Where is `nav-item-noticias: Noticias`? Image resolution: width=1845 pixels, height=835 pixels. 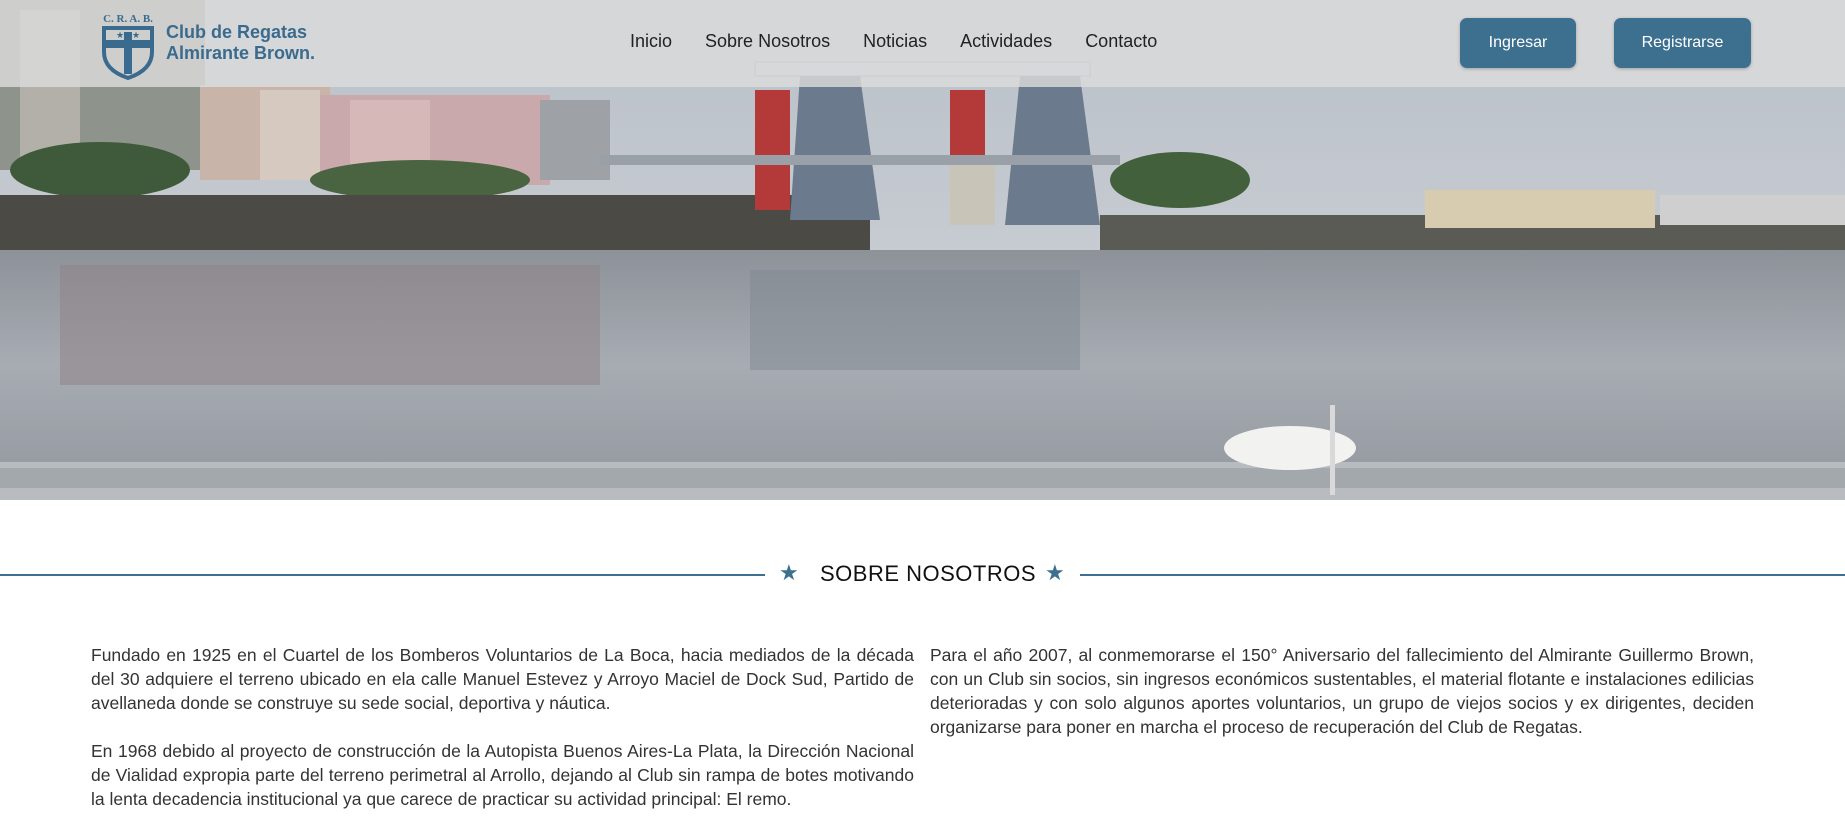 nav-item-noticias: Noticias is located at coordinates (895, 41).